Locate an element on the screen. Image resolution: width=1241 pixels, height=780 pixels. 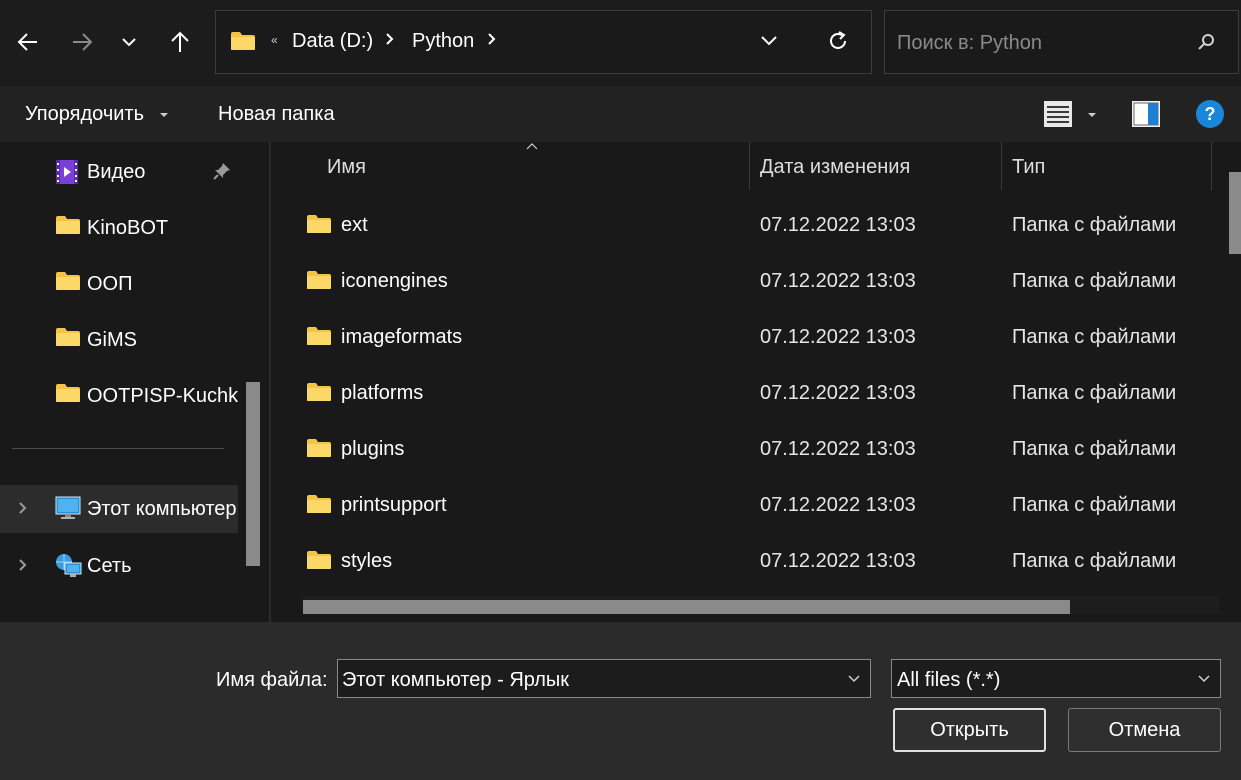
pin-icon is located at coordinates (222, 171).